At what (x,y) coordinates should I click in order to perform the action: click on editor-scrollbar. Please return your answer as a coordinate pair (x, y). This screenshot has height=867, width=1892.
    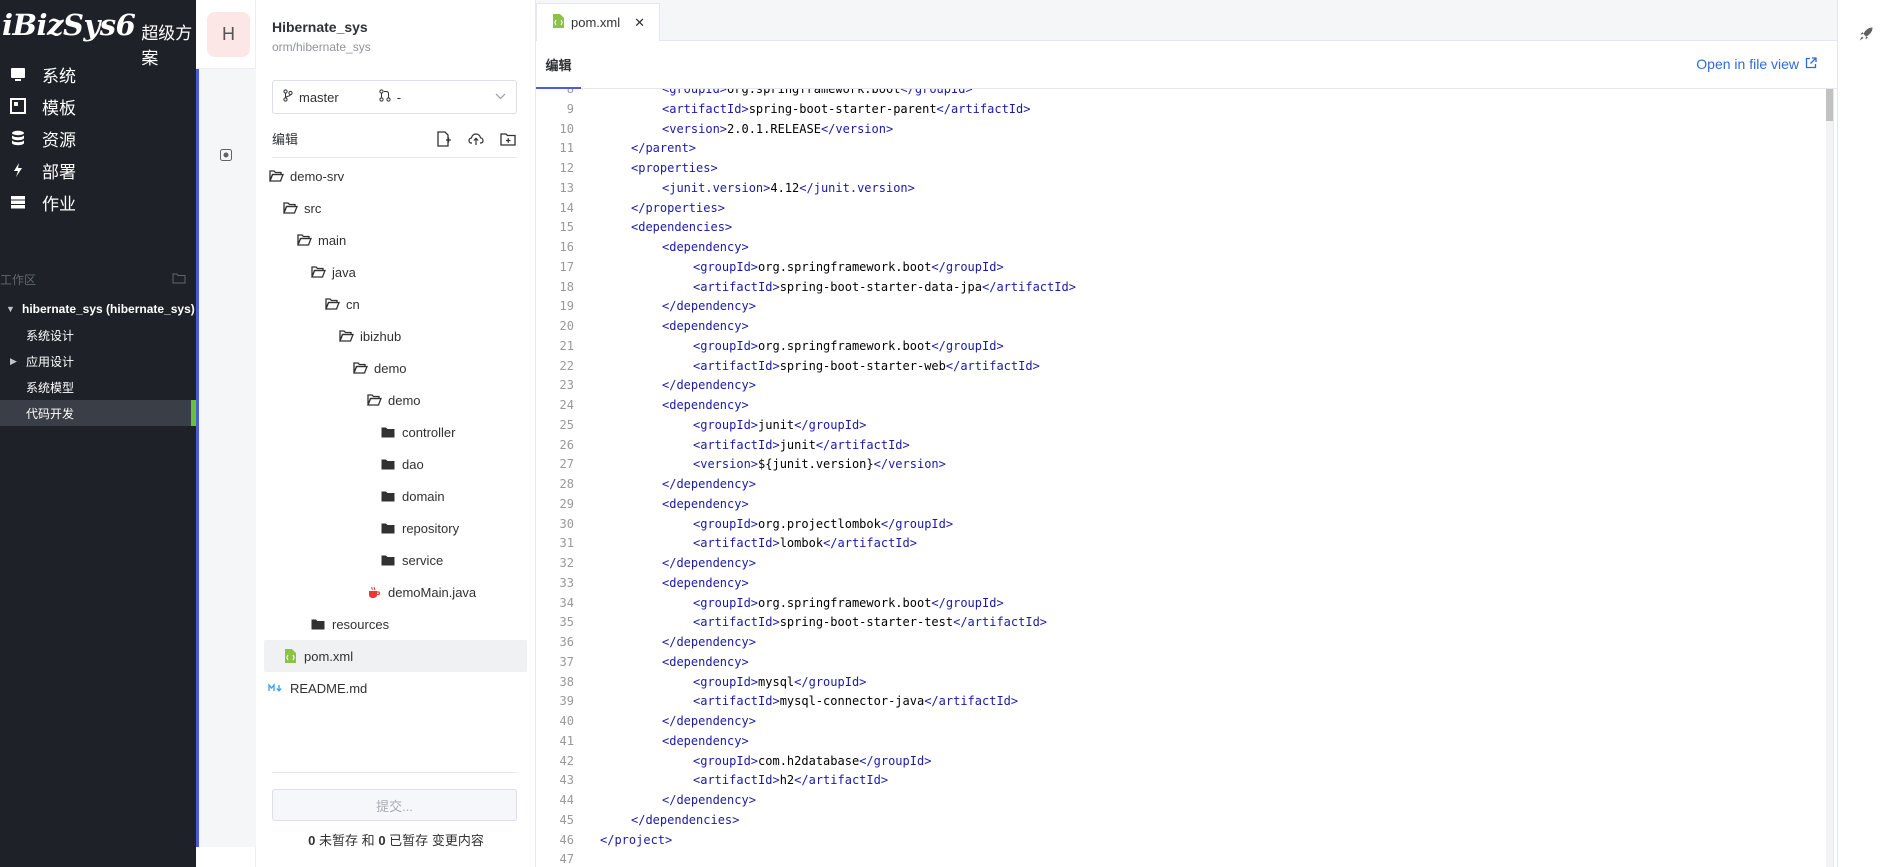
    Looking at the image, I should click on (1829, 478).